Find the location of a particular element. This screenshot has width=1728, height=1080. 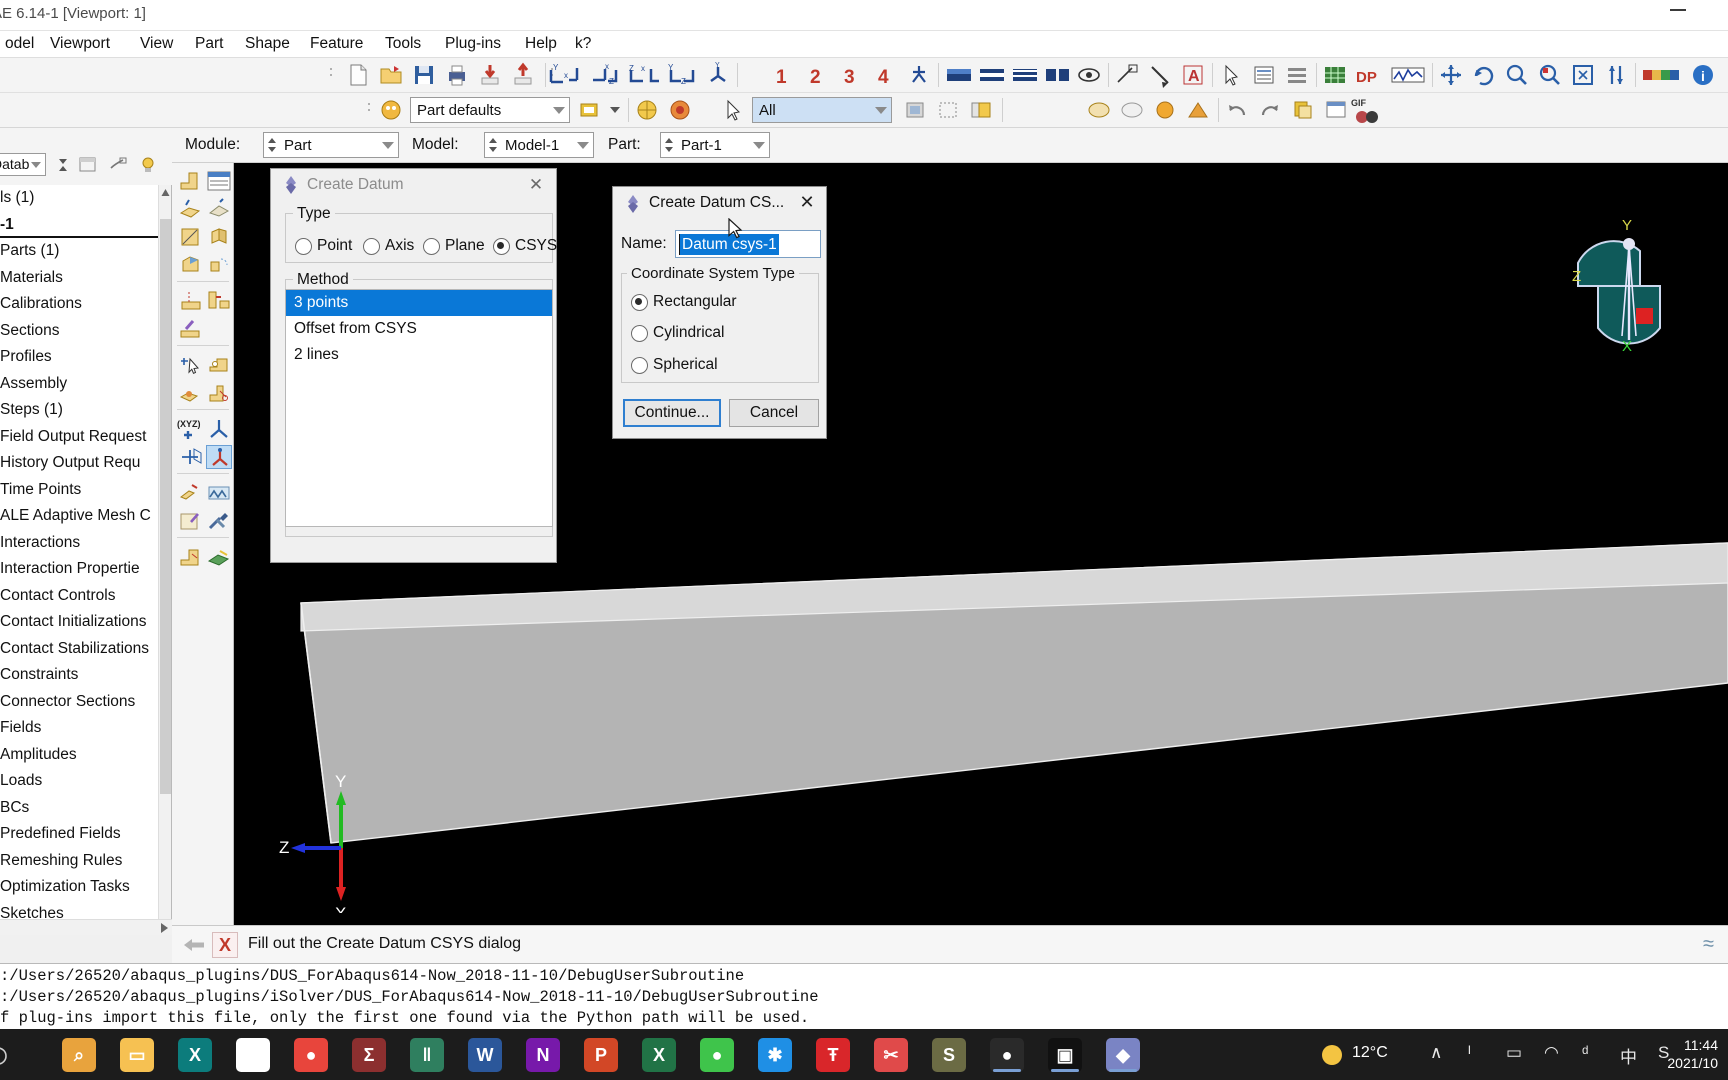

annotate-text-icon: A is located at coordinates (1193, 75).